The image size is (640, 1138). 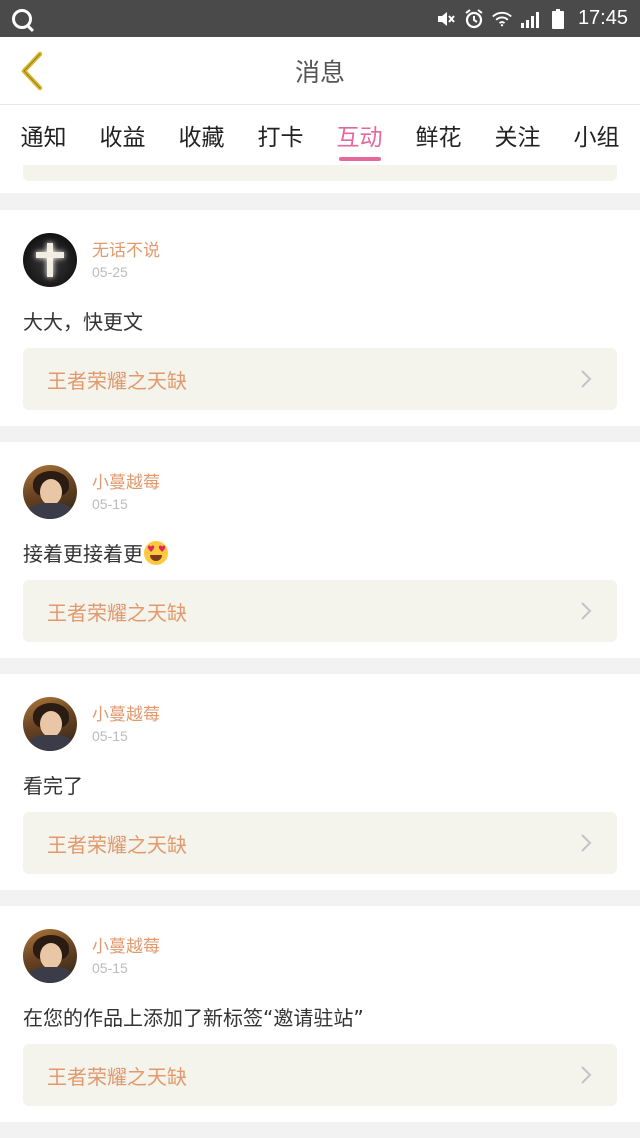 I want to click on tab-check-in: 打卡, so click(x=281, y=135).